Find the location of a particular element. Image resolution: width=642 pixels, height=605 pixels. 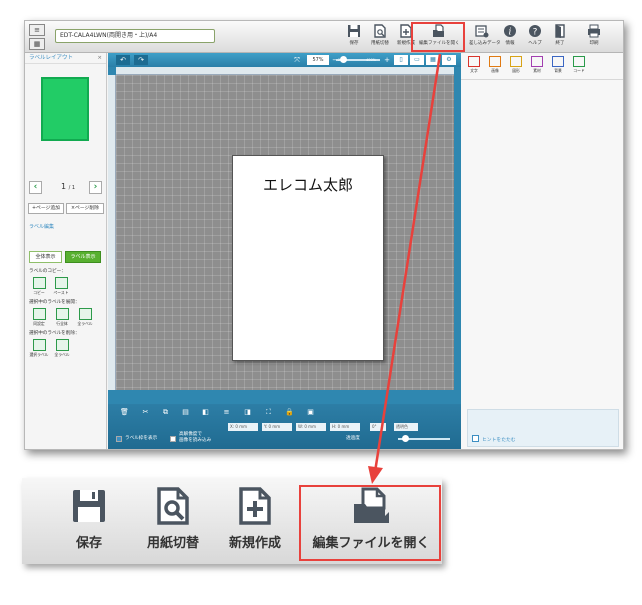

image-tool-button: 画像 is located at coordinates (495, 66).